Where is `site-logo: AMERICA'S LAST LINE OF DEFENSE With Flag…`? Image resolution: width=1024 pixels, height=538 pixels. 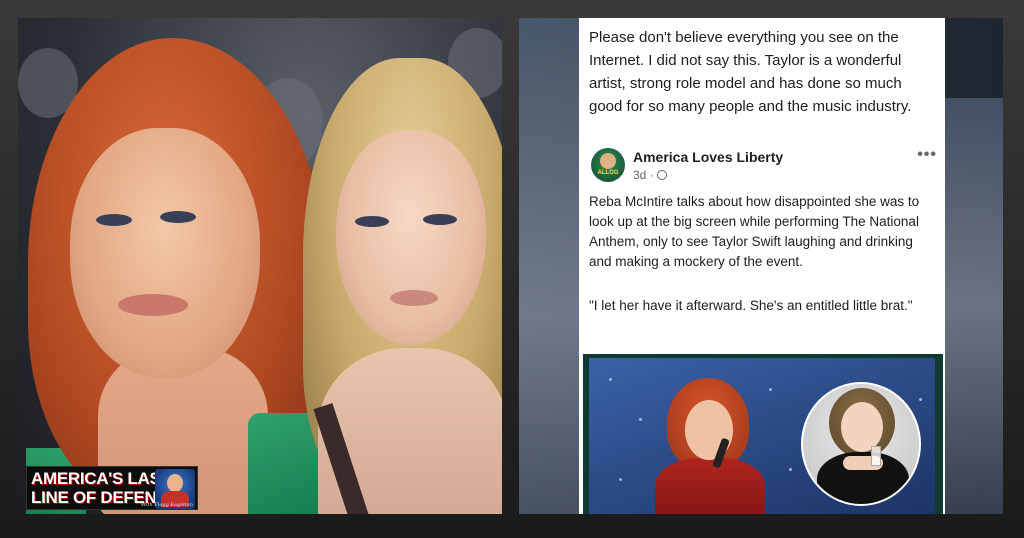 site-logo: AMERICA'S LAST LINE OF DEFENSE With Flag… is located at coordinates (112, 488).